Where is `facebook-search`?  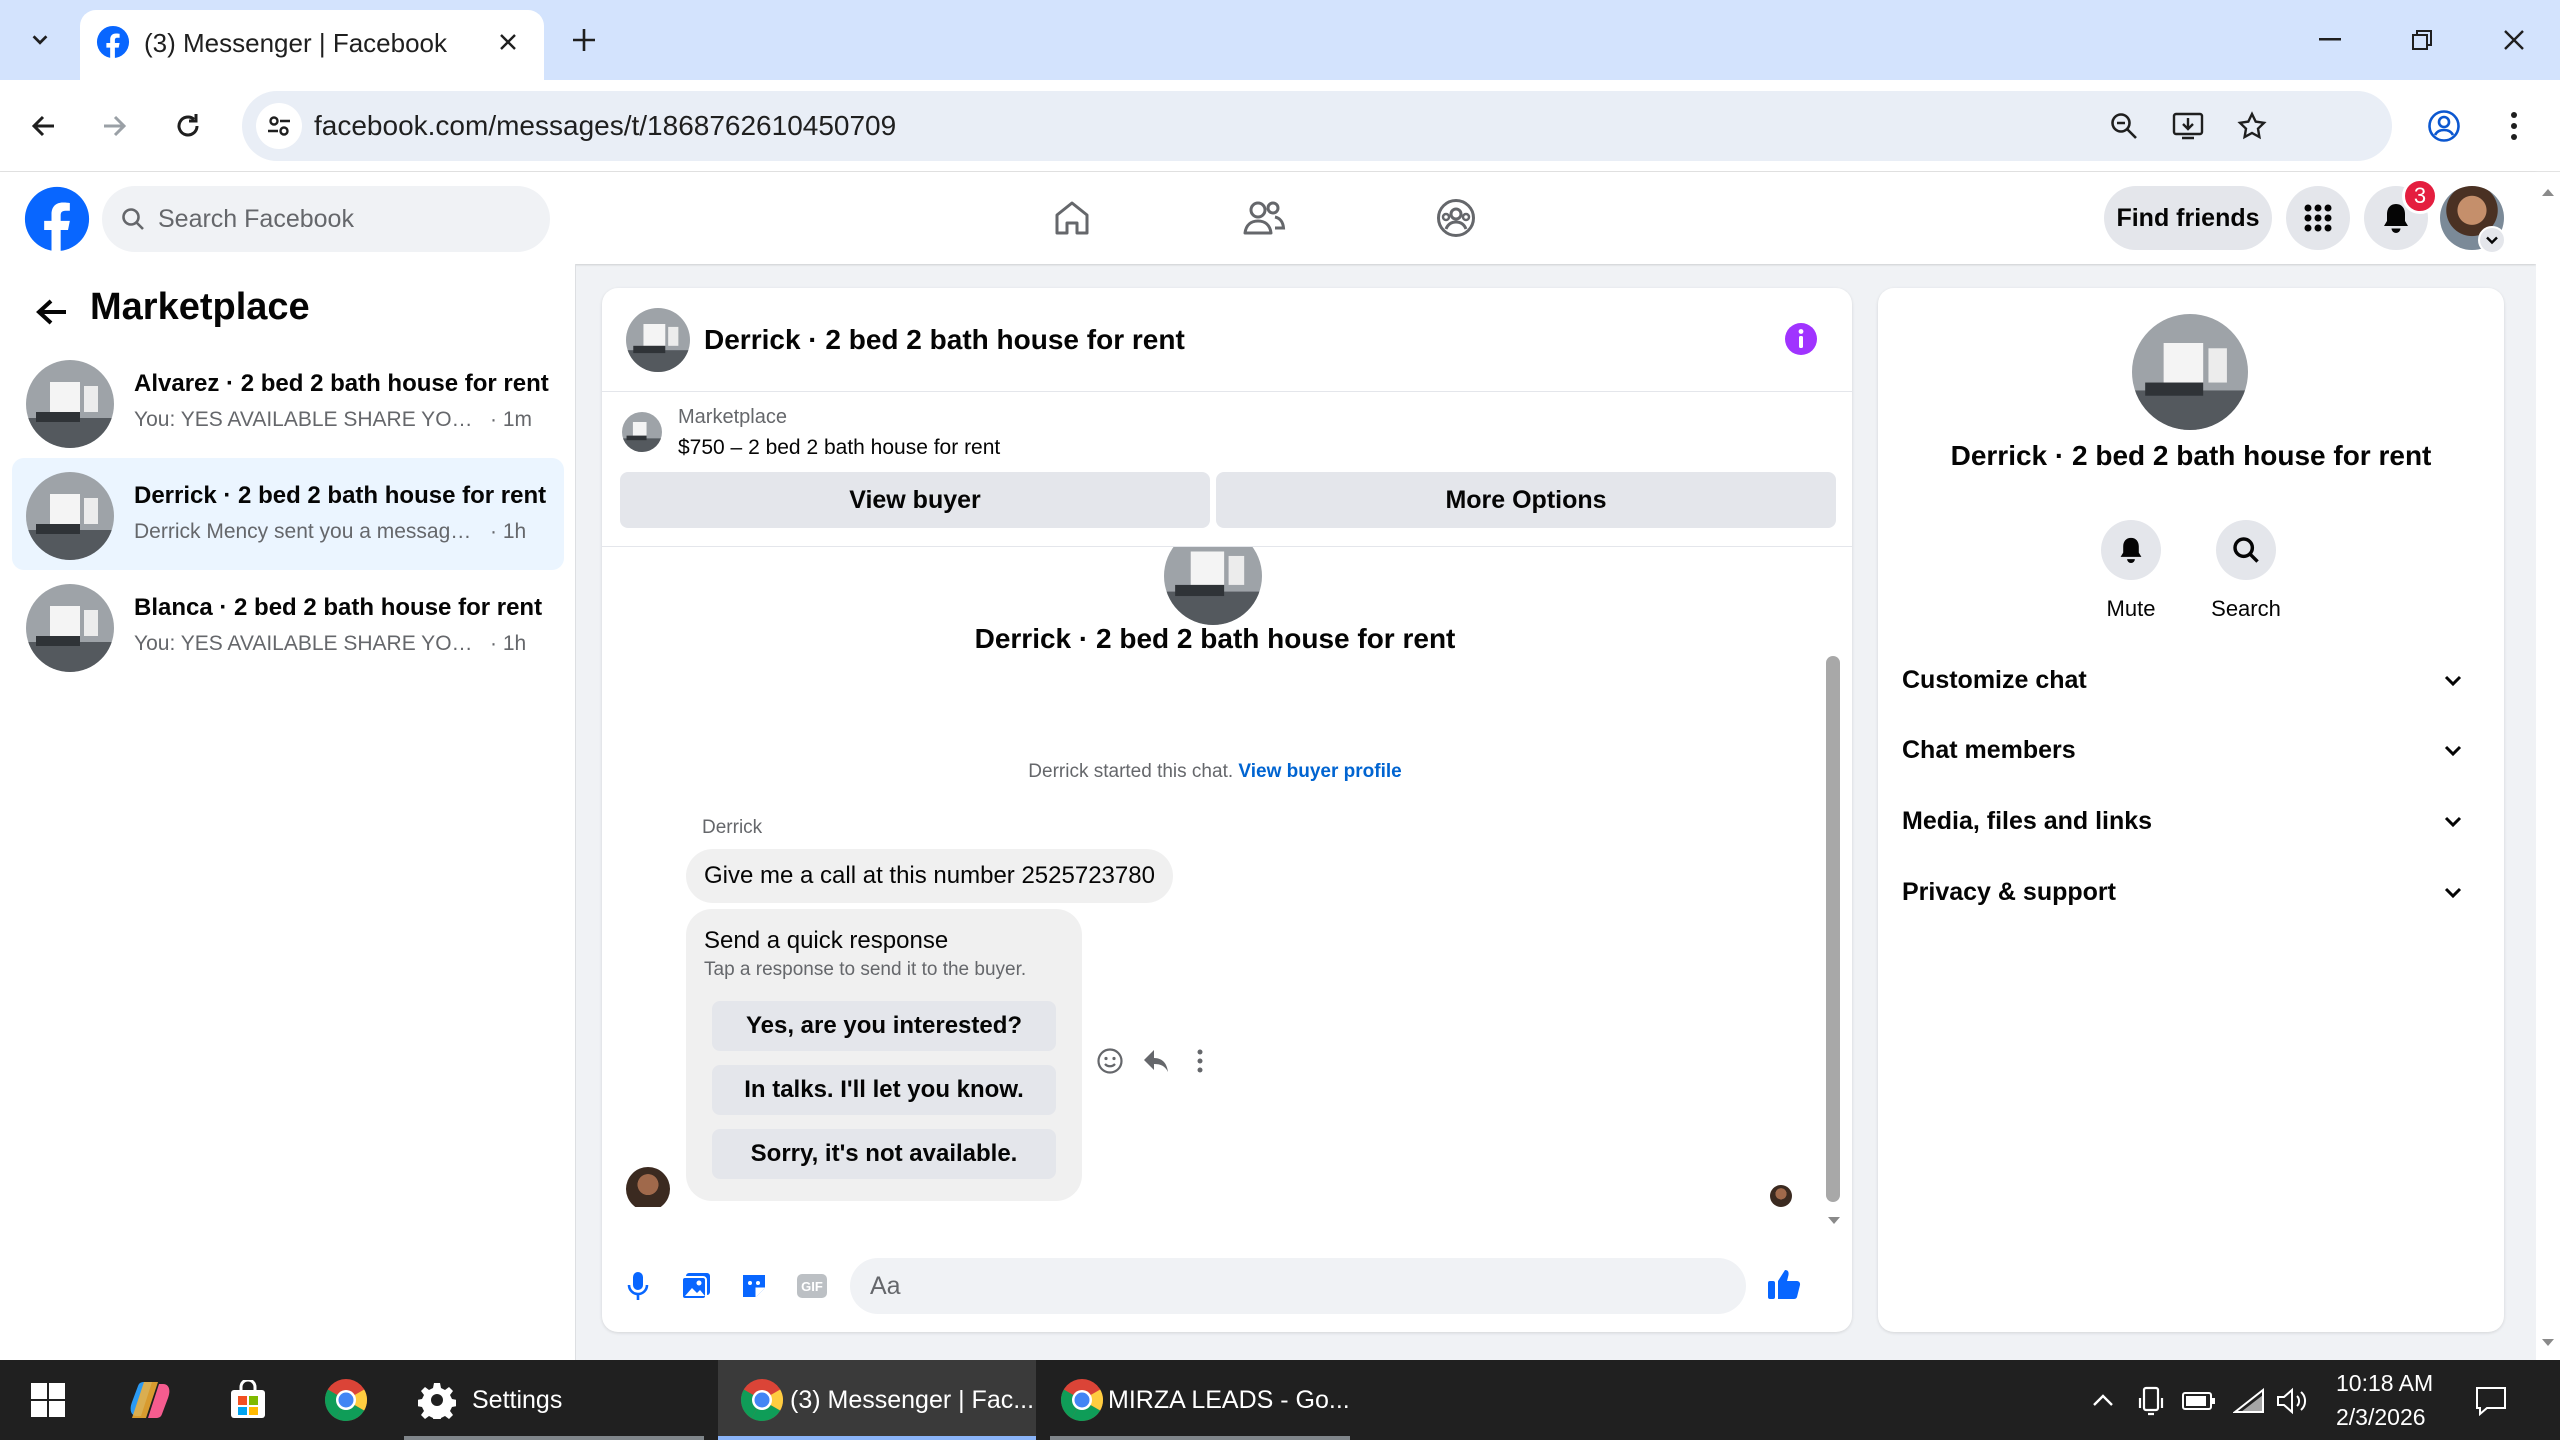
facebook-search is located at coordinates (326, 219).